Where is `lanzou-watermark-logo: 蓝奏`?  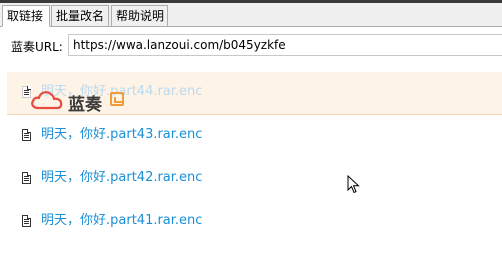
lanzou-watermark-logo: 蓝奏 is located at coordinates (80, 101).